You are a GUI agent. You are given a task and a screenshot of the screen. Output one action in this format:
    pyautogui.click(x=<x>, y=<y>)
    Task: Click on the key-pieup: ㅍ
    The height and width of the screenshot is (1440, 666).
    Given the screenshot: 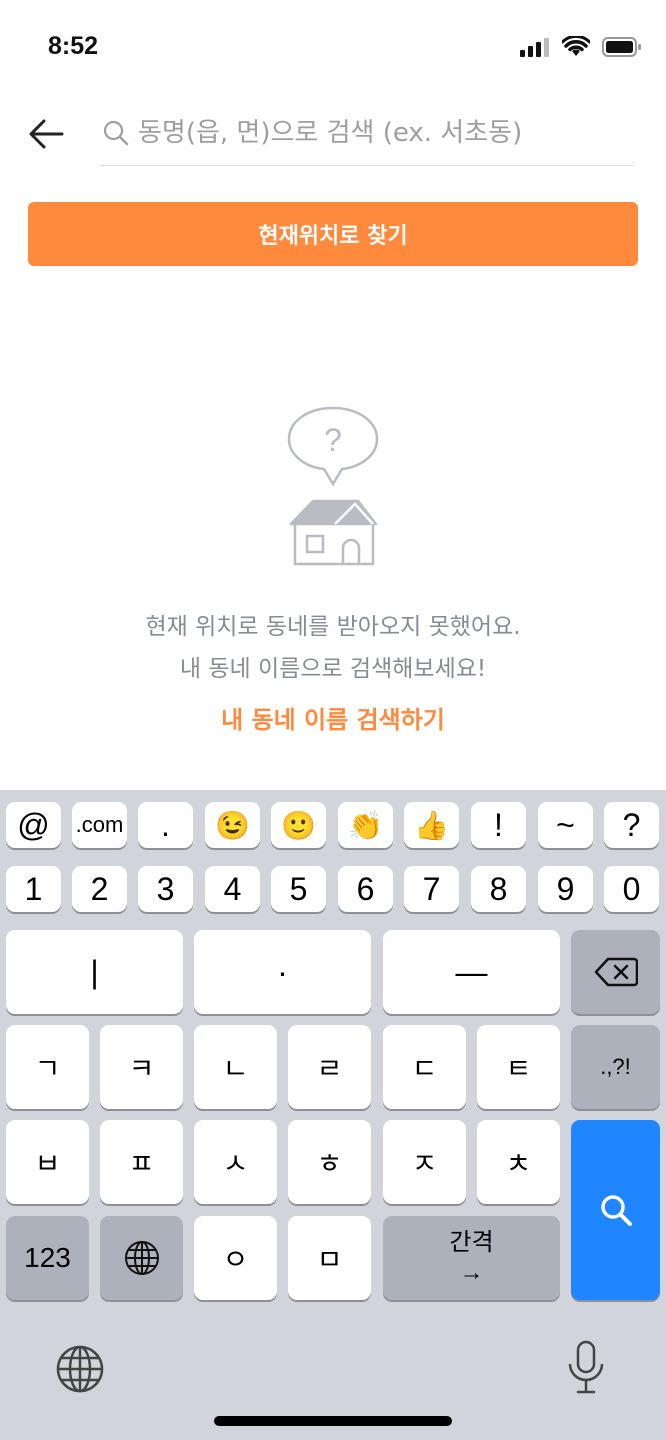 What is the action you would take?
    pyautogui.click(x=141, y=1162)
    